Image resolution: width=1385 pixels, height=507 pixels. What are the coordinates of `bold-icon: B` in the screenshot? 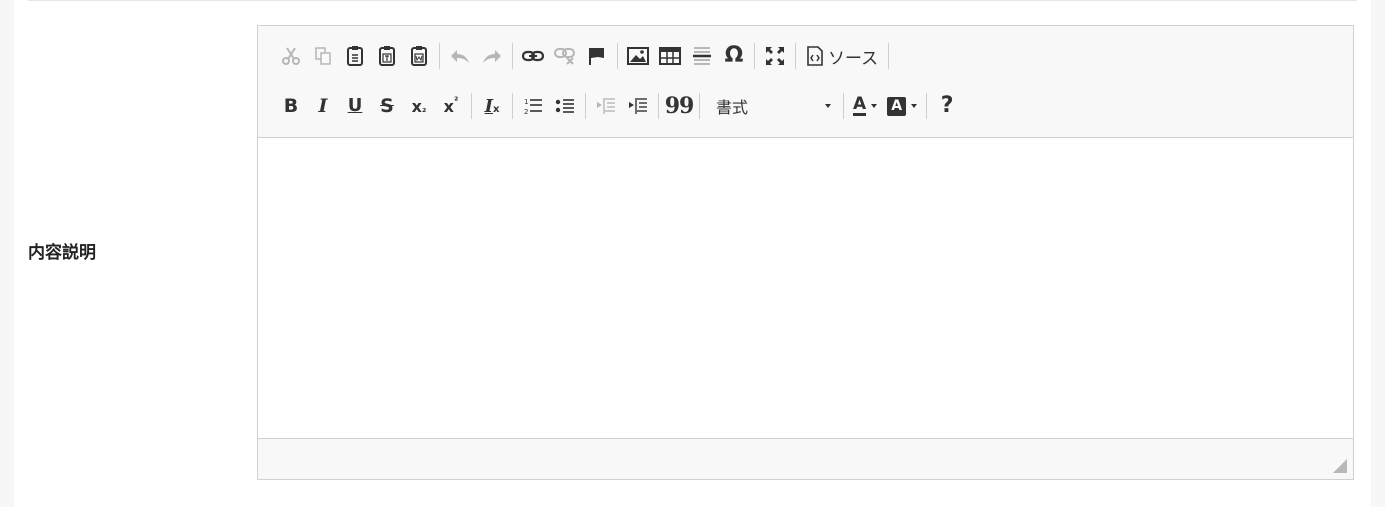 It's located at (291, 105).